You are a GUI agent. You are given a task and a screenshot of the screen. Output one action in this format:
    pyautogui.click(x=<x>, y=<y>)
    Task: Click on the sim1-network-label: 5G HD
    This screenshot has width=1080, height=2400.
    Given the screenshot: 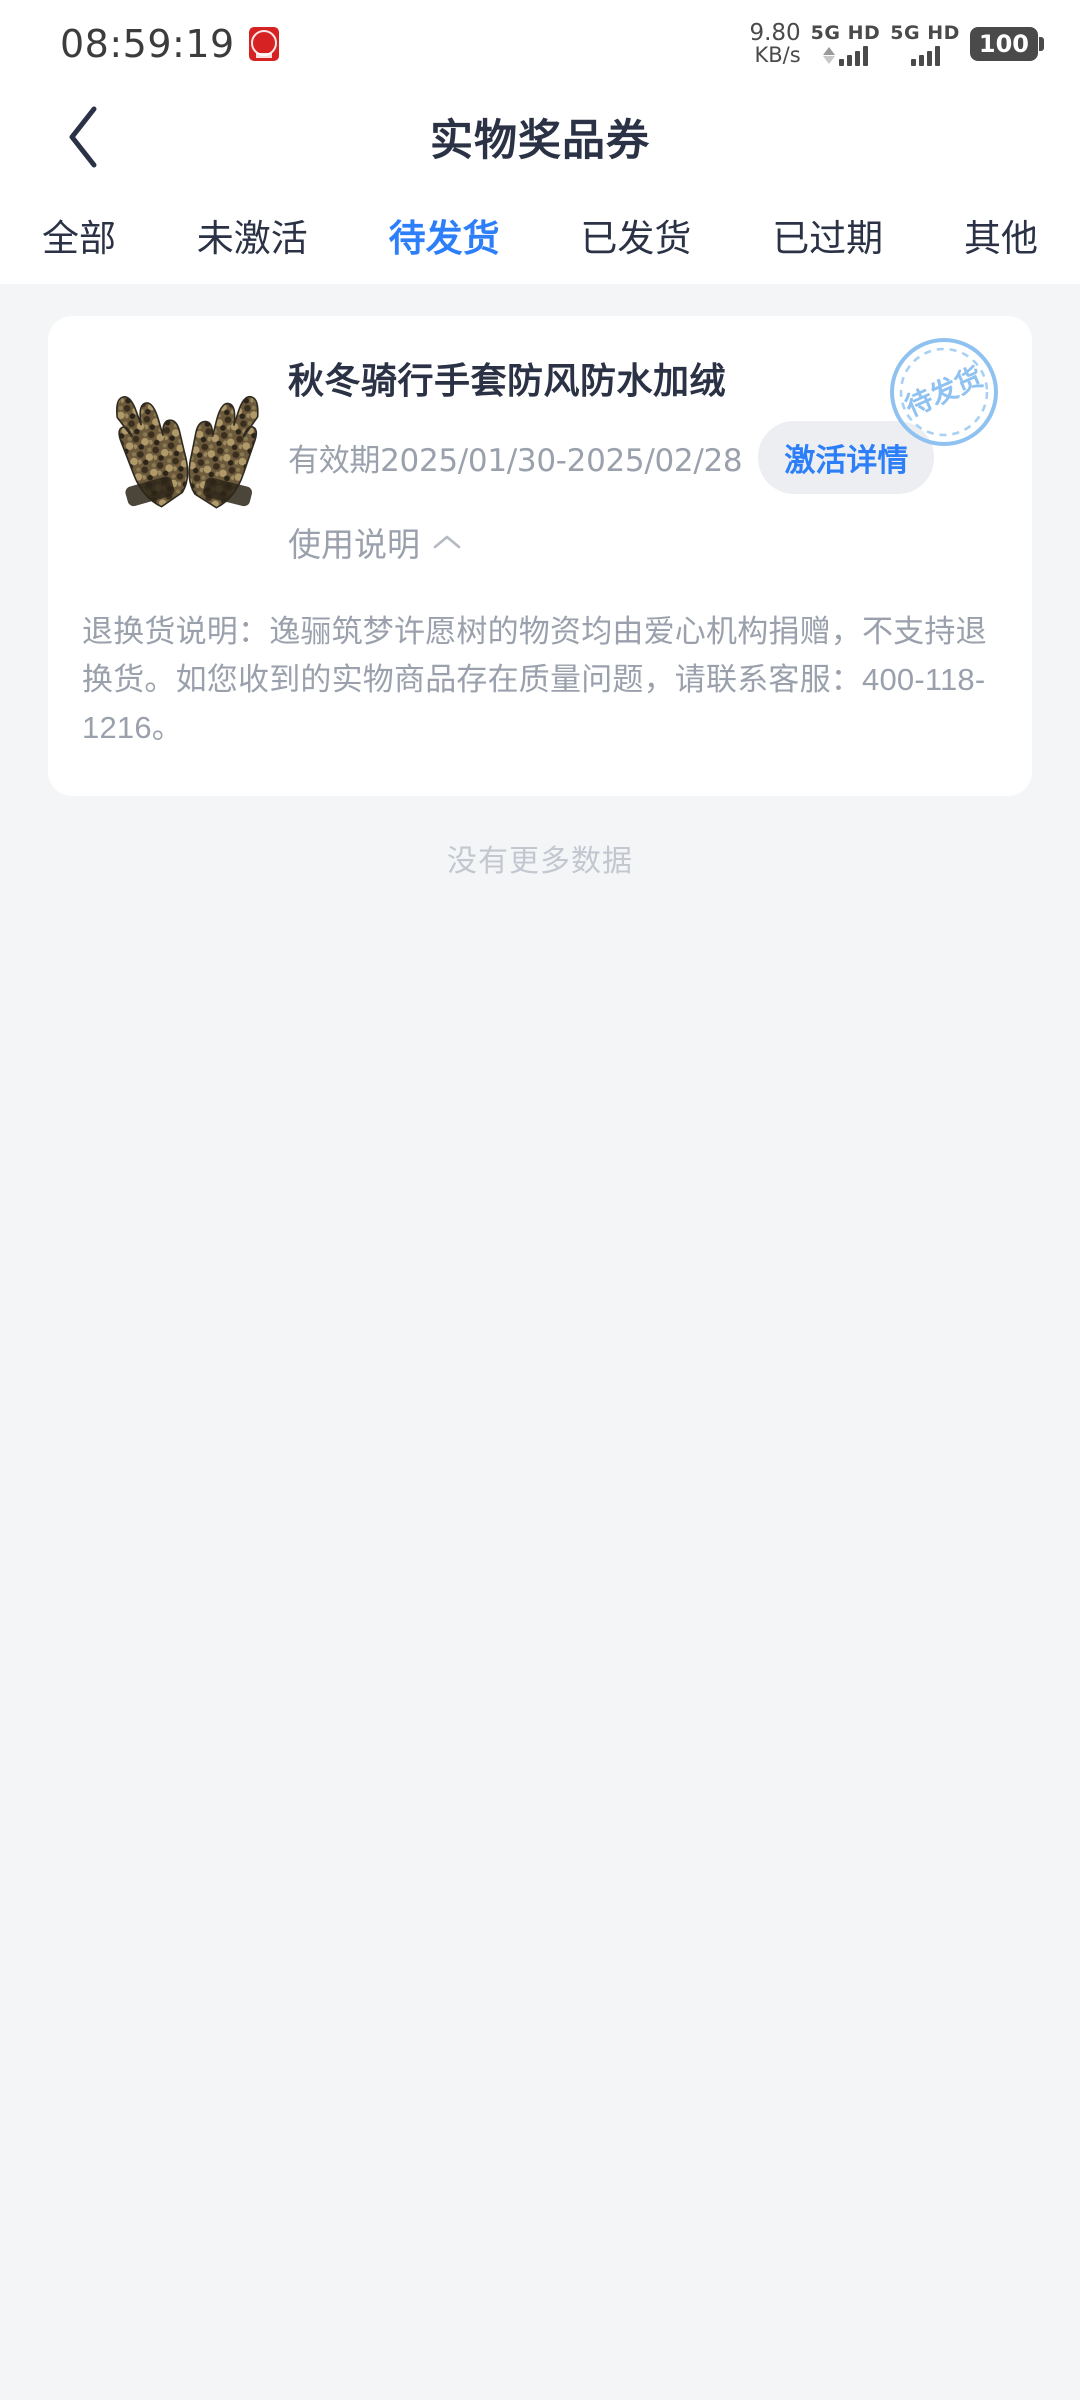 What is the action you would take?
    pyautogui.click(x=845, y=32)
    